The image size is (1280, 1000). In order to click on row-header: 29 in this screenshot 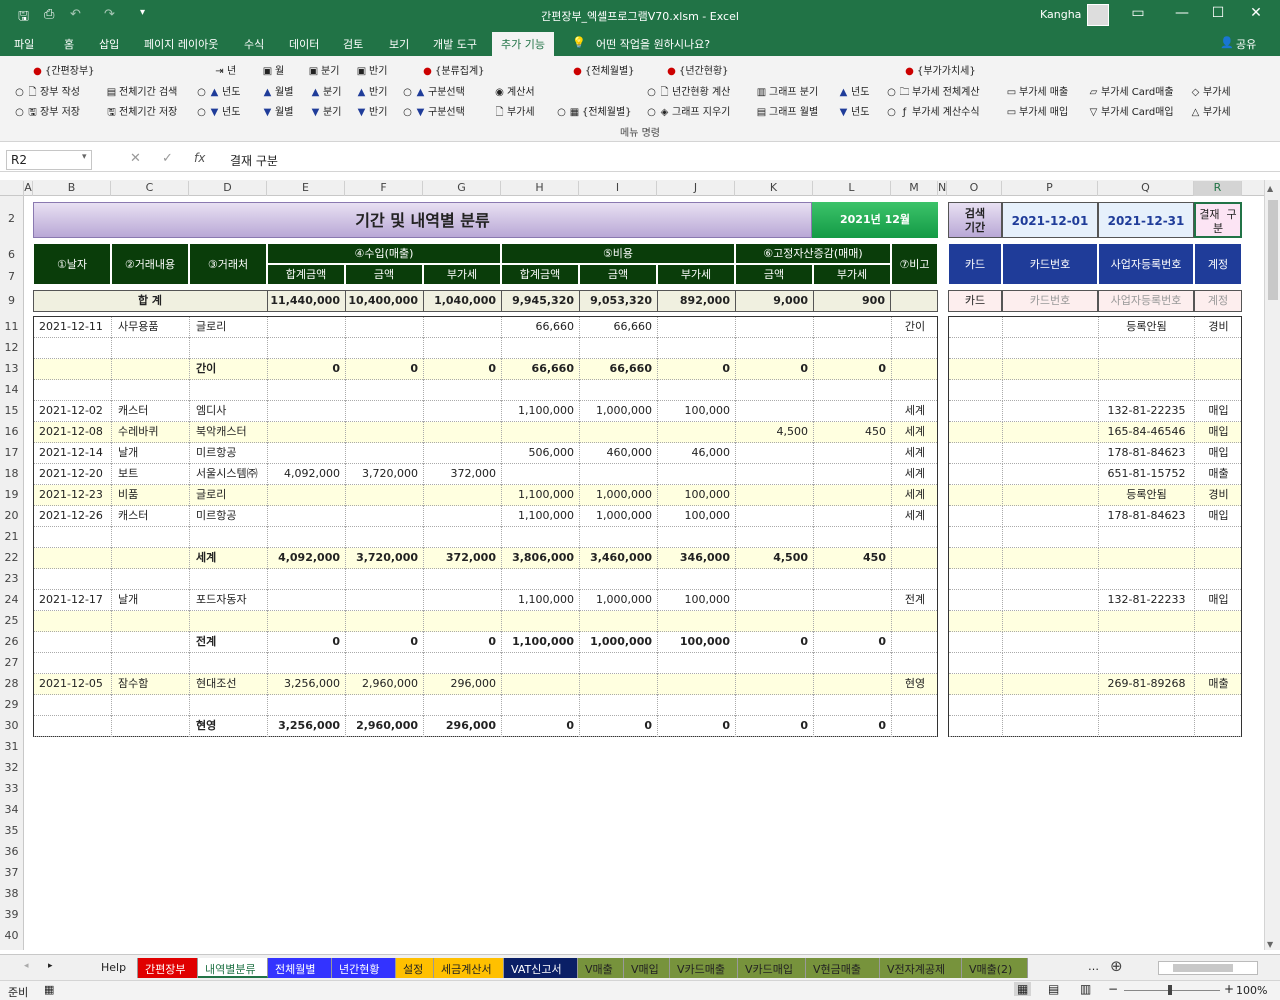, I will do `click(11, 704)`.